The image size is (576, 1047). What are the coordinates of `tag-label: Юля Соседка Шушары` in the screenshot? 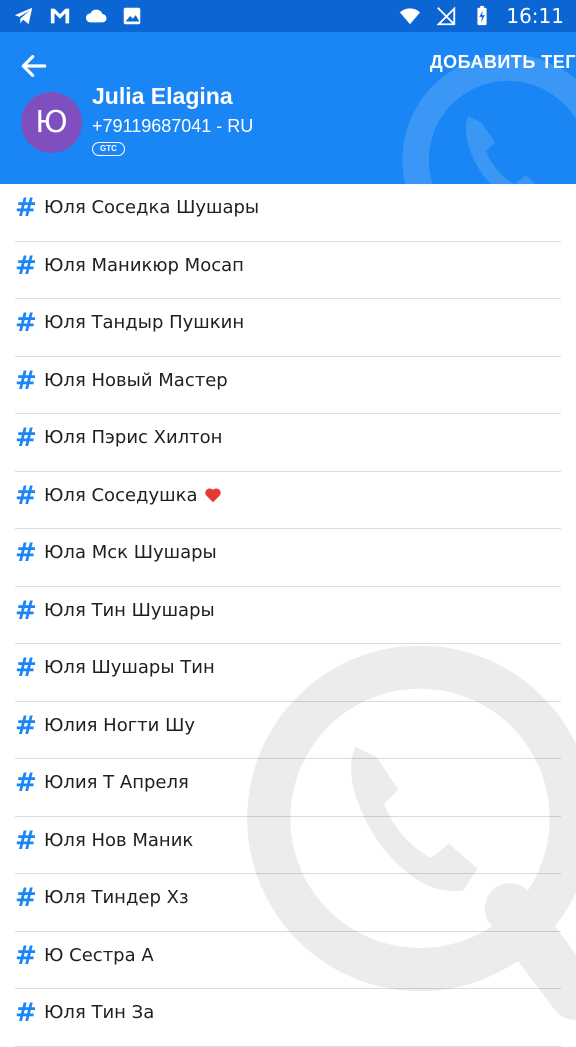 It's located at (152, 207).